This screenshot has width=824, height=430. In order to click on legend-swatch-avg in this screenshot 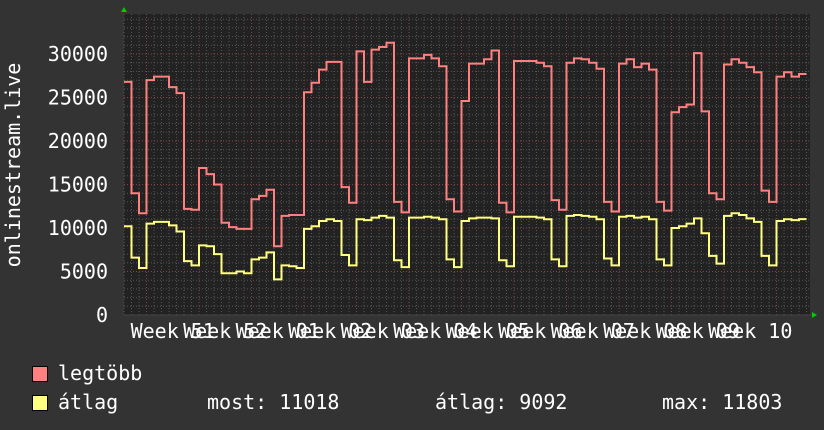, I will do `click(40, 403)`.